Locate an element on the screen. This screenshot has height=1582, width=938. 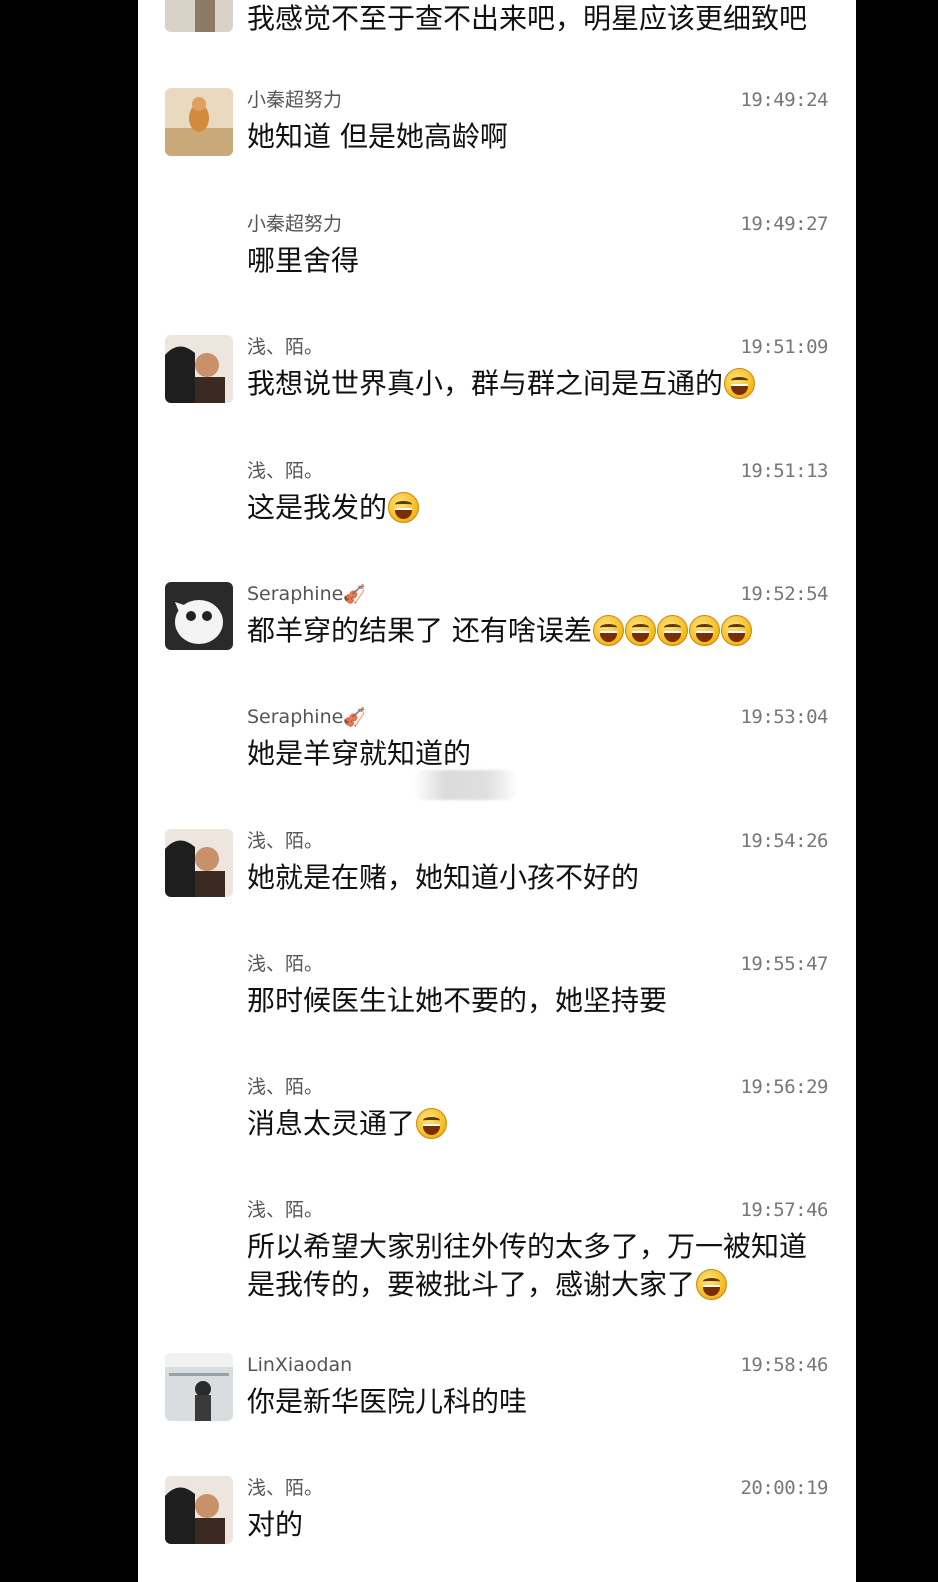
timestamp: 19:52:54 is located at coordinates (784, 594).